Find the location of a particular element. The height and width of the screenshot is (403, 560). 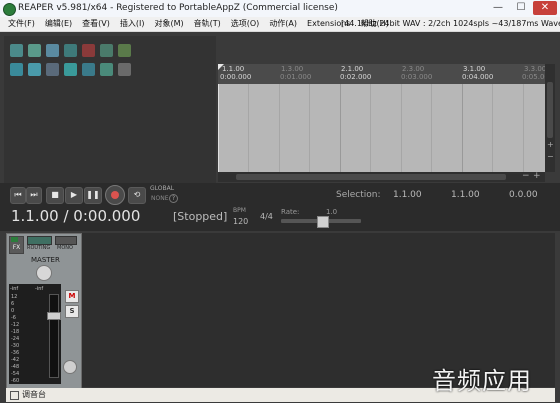

selection-length: 0.0.00 is located at coordinates (523, 195).